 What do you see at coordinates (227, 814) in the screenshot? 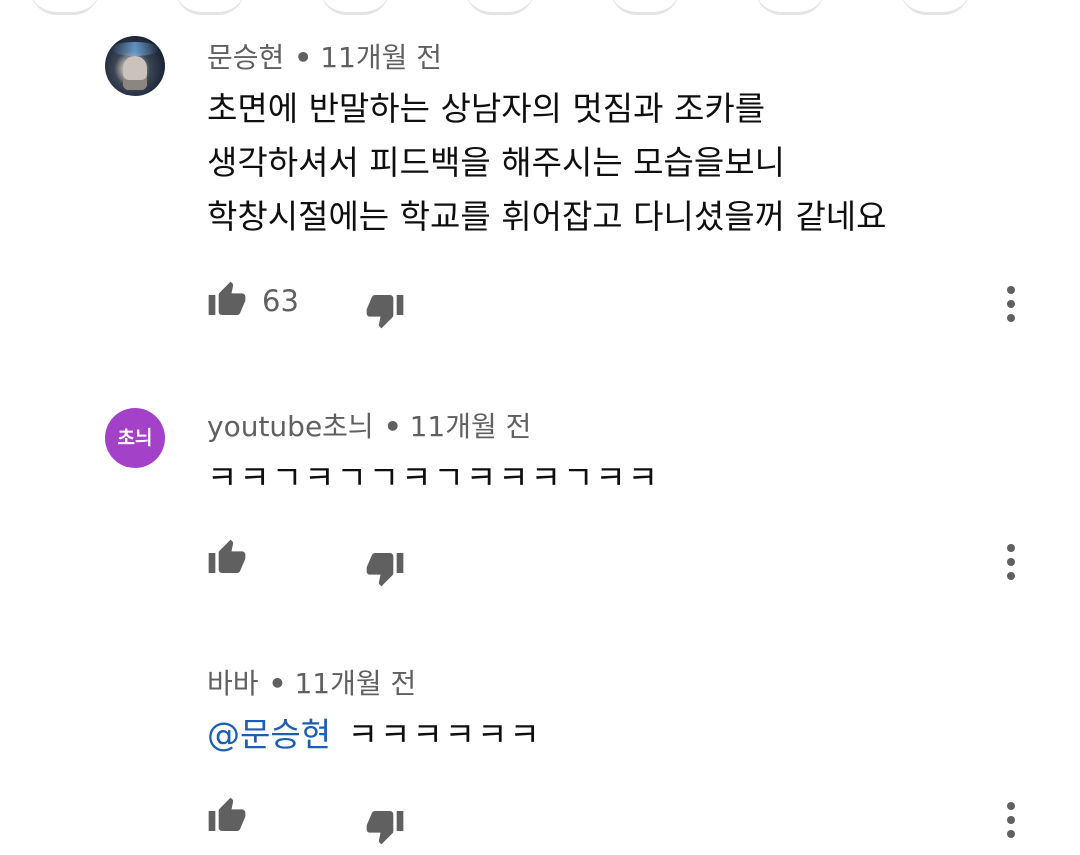
I see `thumbs-up-icon` at bounding box center [227, 814].